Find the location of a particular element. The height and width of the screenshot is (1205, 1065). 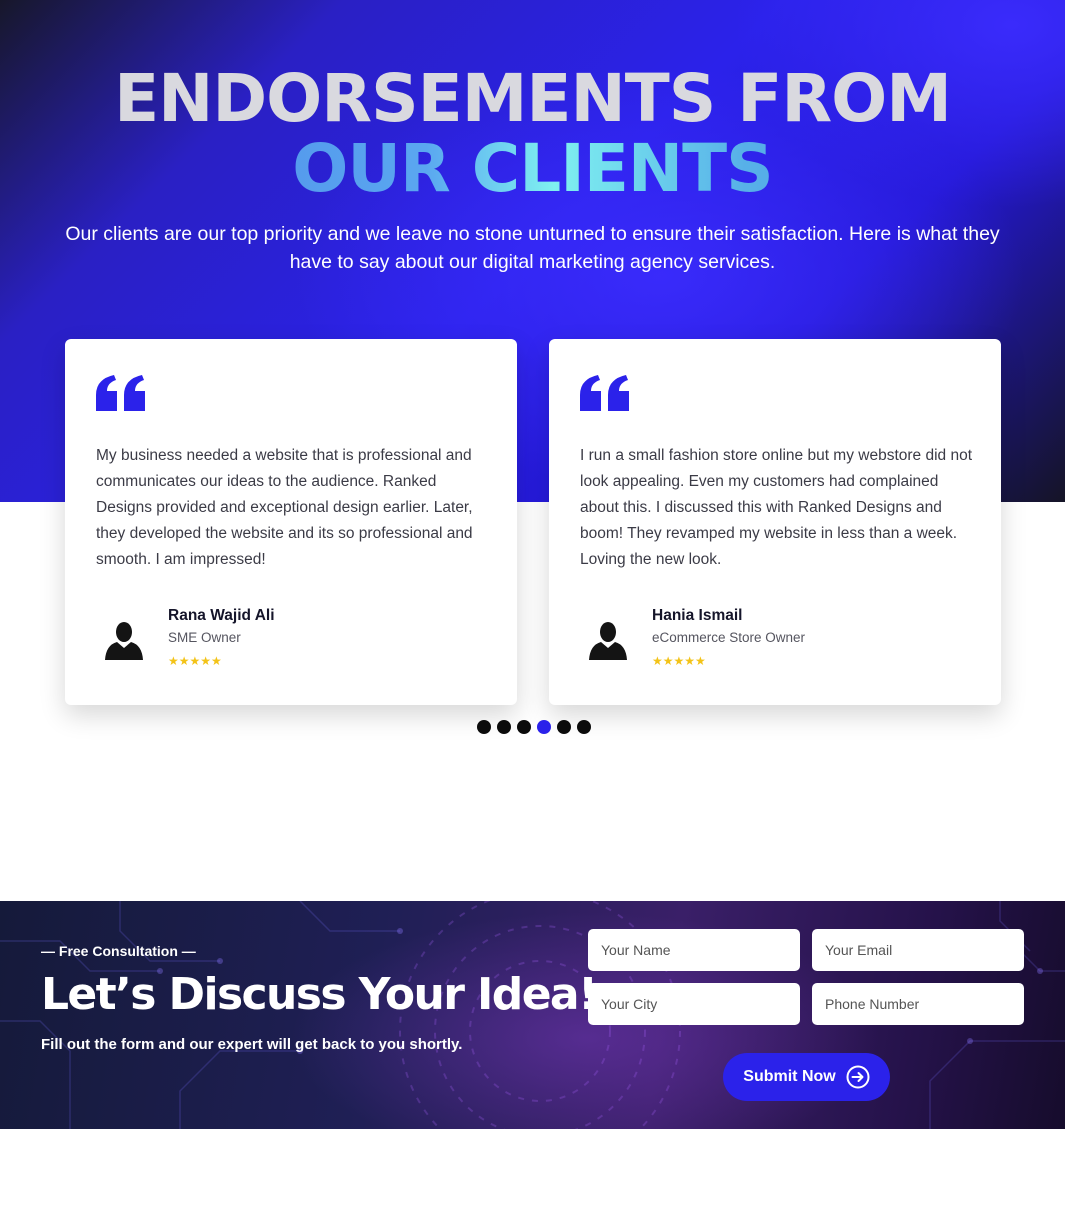

carousel-pagination is located at coordinates (534, 727).